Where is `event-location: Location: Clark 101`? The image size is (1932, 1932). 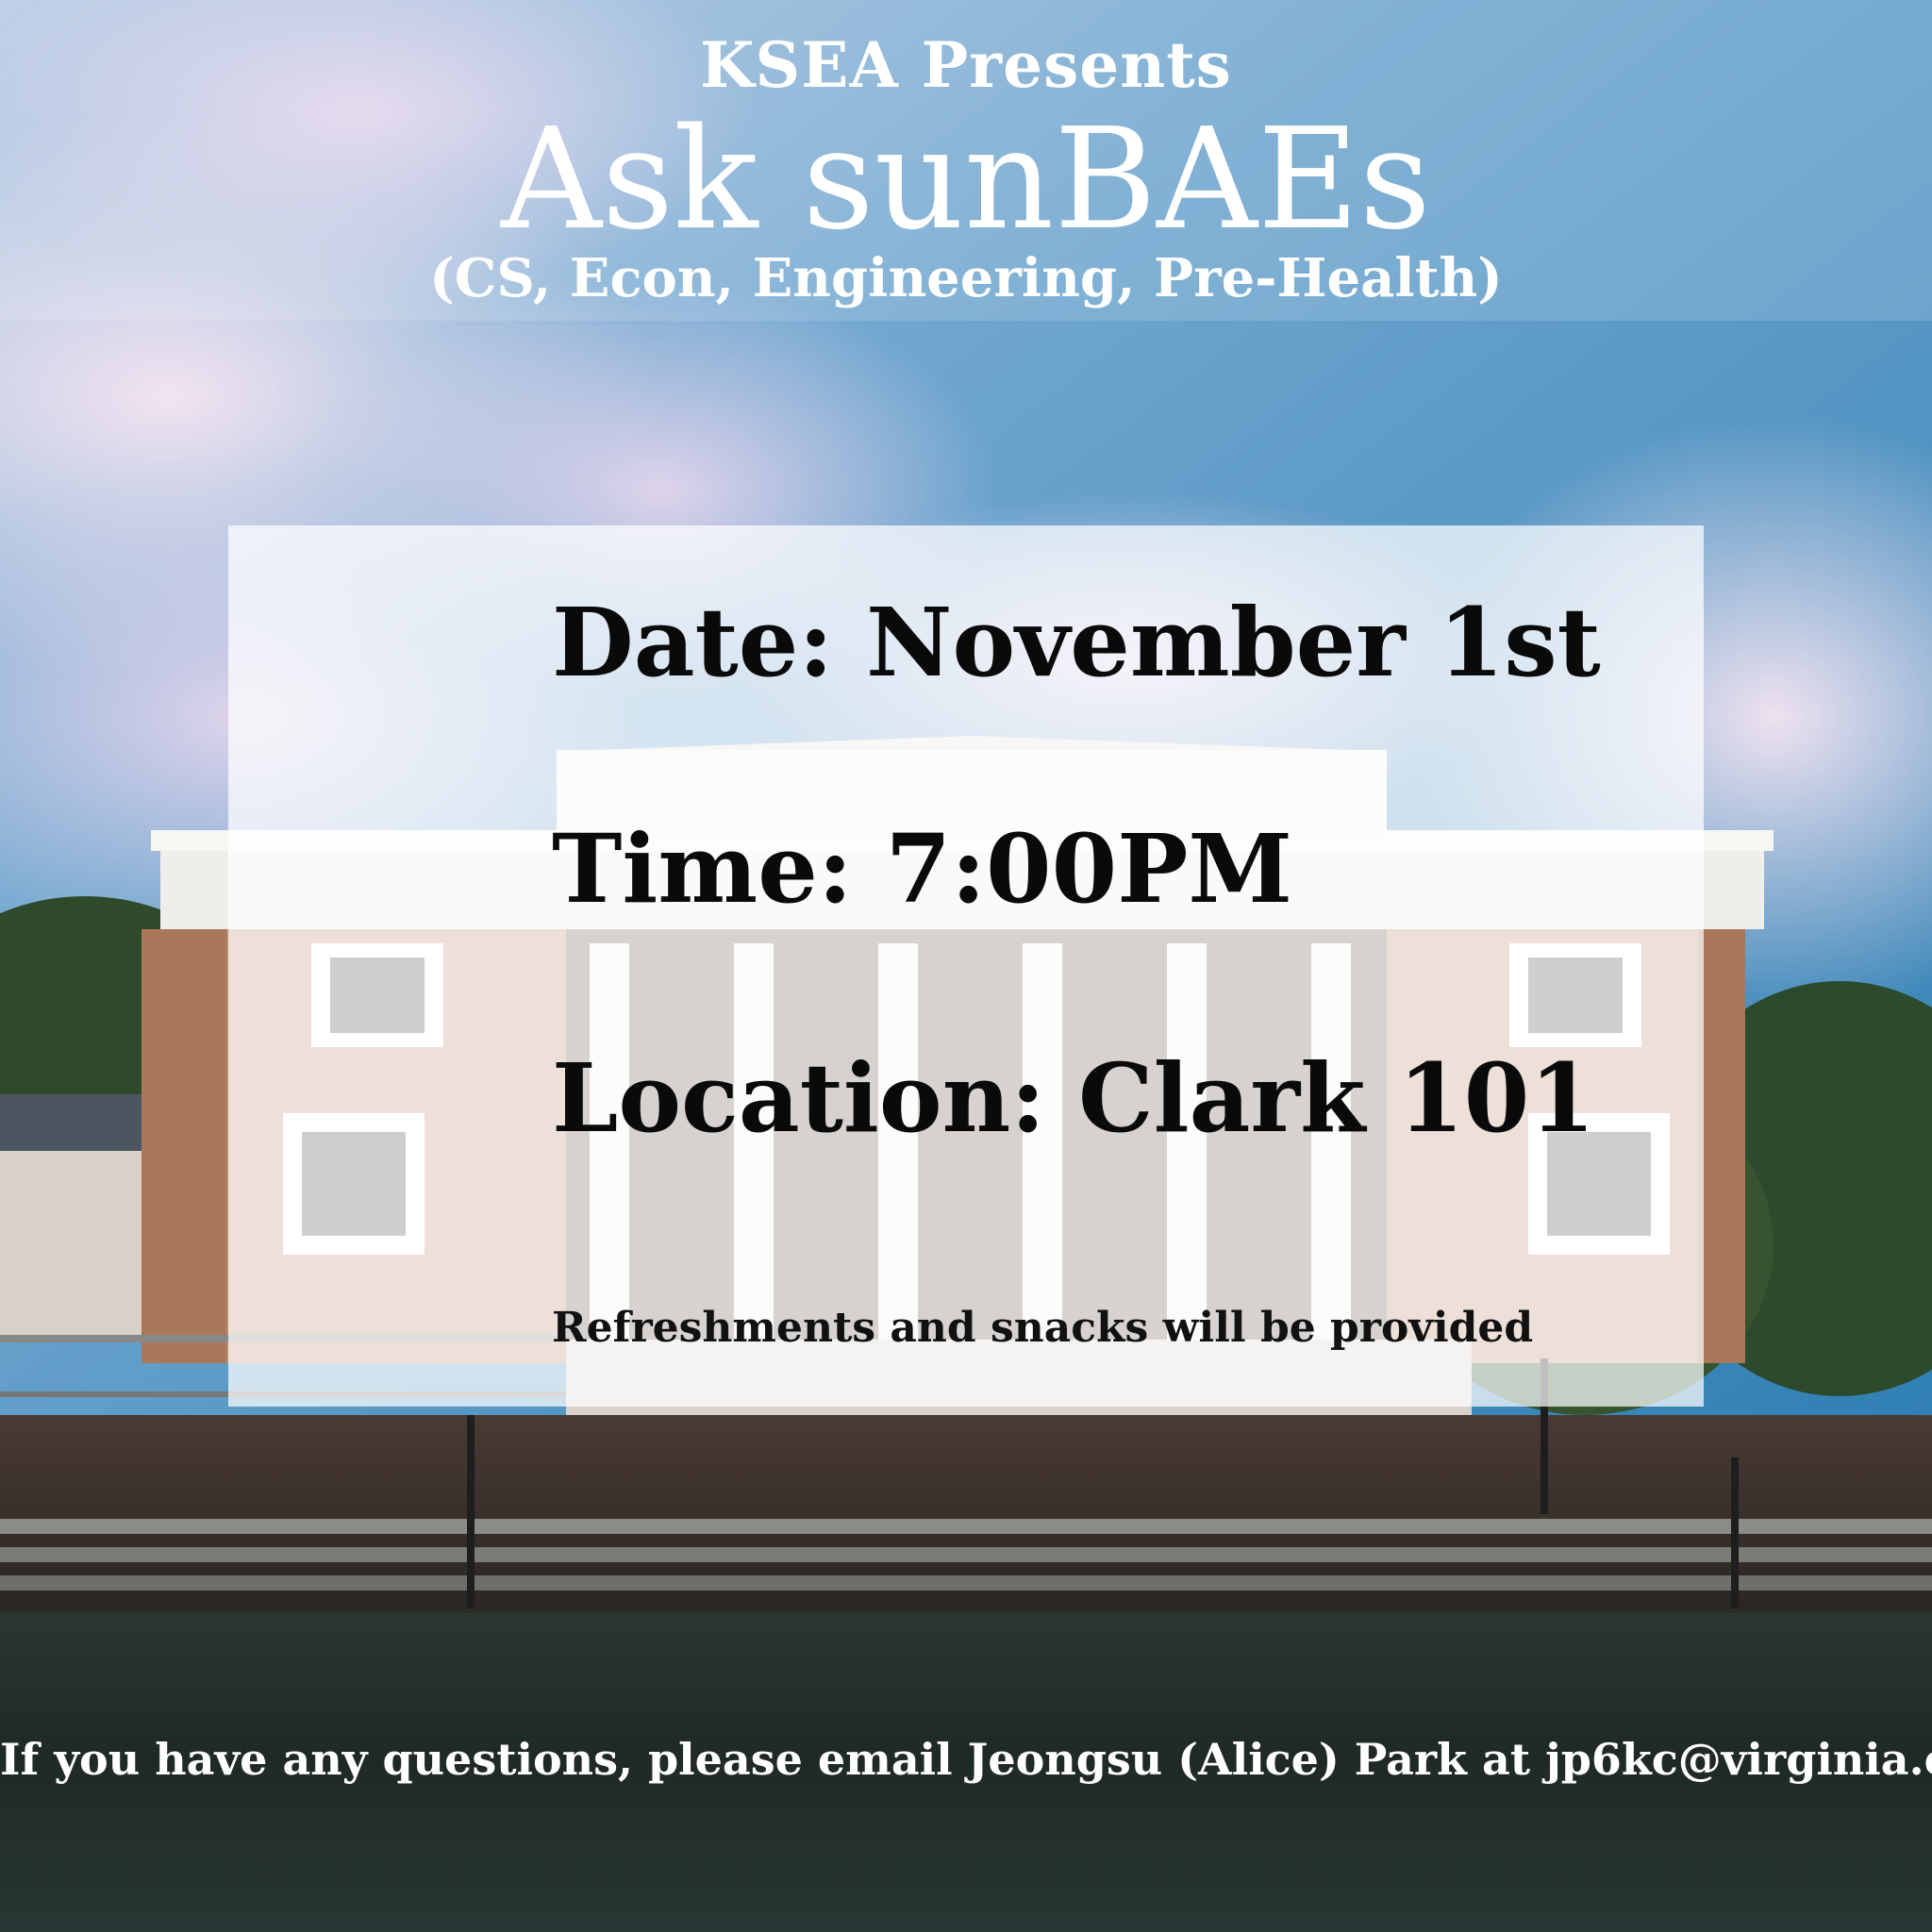 event-location: Location: Clark 101 is located at coordinates (1074, 1098).